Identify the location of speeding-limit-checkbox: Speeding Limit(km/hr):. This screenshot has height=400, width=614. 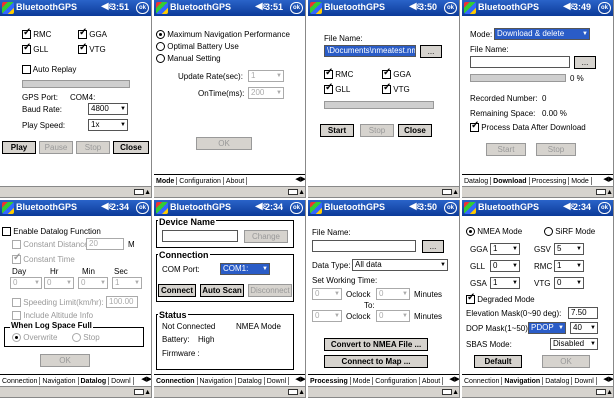
(58, 303).